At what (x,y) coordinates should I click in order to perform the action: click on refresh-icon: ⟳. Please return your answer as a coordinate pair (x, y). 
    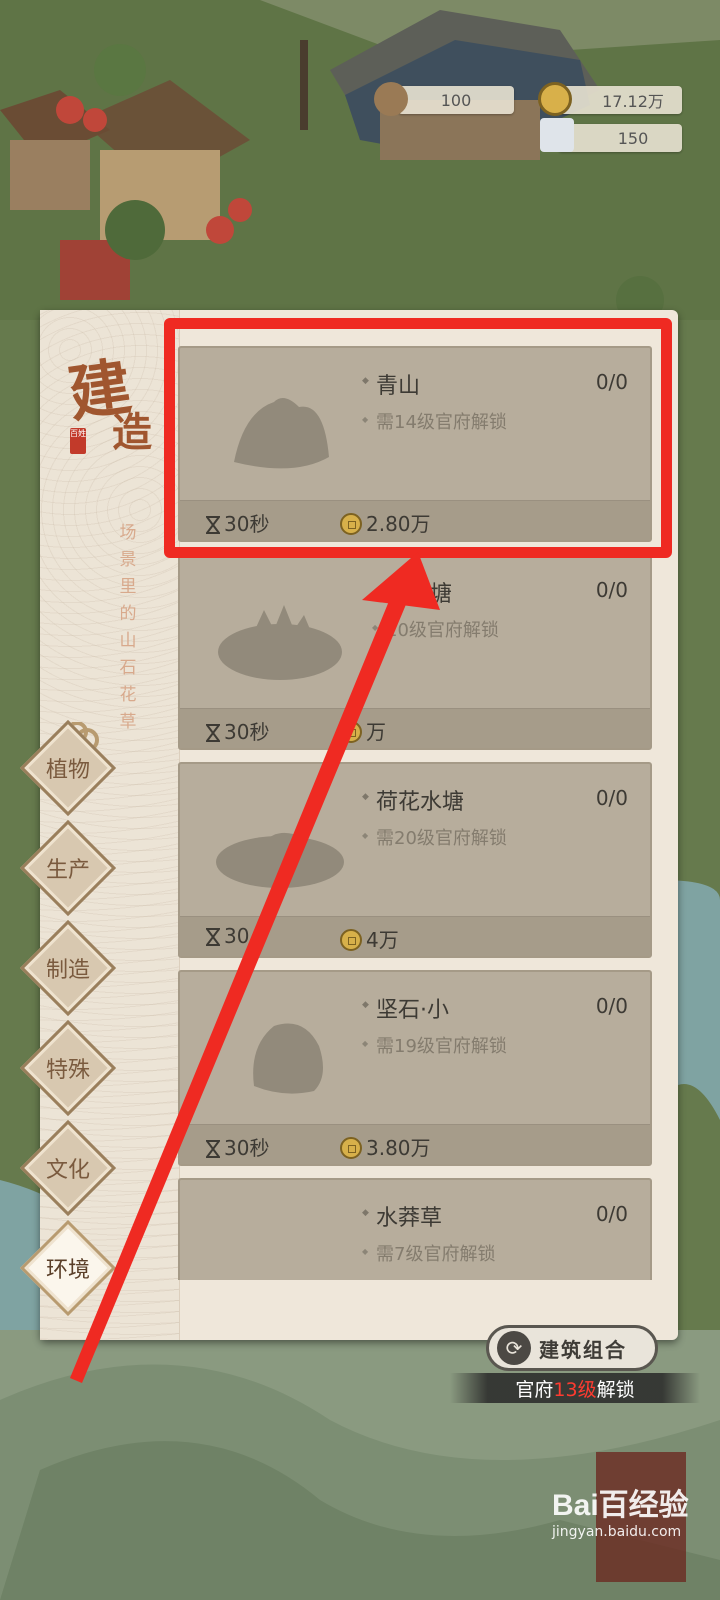
    Looking at the image, I should click on (514, 1348).